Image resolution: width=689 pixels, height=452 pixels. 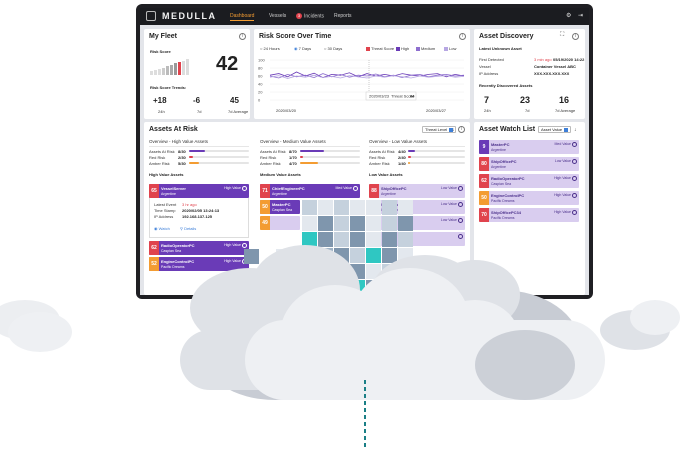 What do you see at coordinates (293, 141) in the screenshot?
I see `overview-title: Overview - Medium Value Assets` at bounding box center [293, 141].